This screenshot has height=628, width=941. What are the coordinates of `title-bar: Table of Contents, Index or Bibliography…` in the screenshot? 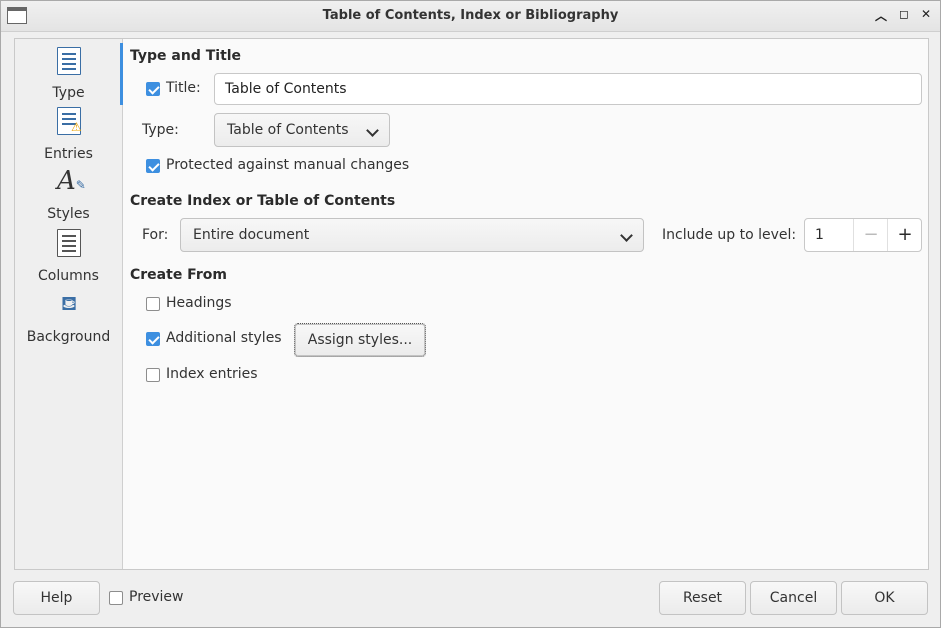 It's located at (470, 16).